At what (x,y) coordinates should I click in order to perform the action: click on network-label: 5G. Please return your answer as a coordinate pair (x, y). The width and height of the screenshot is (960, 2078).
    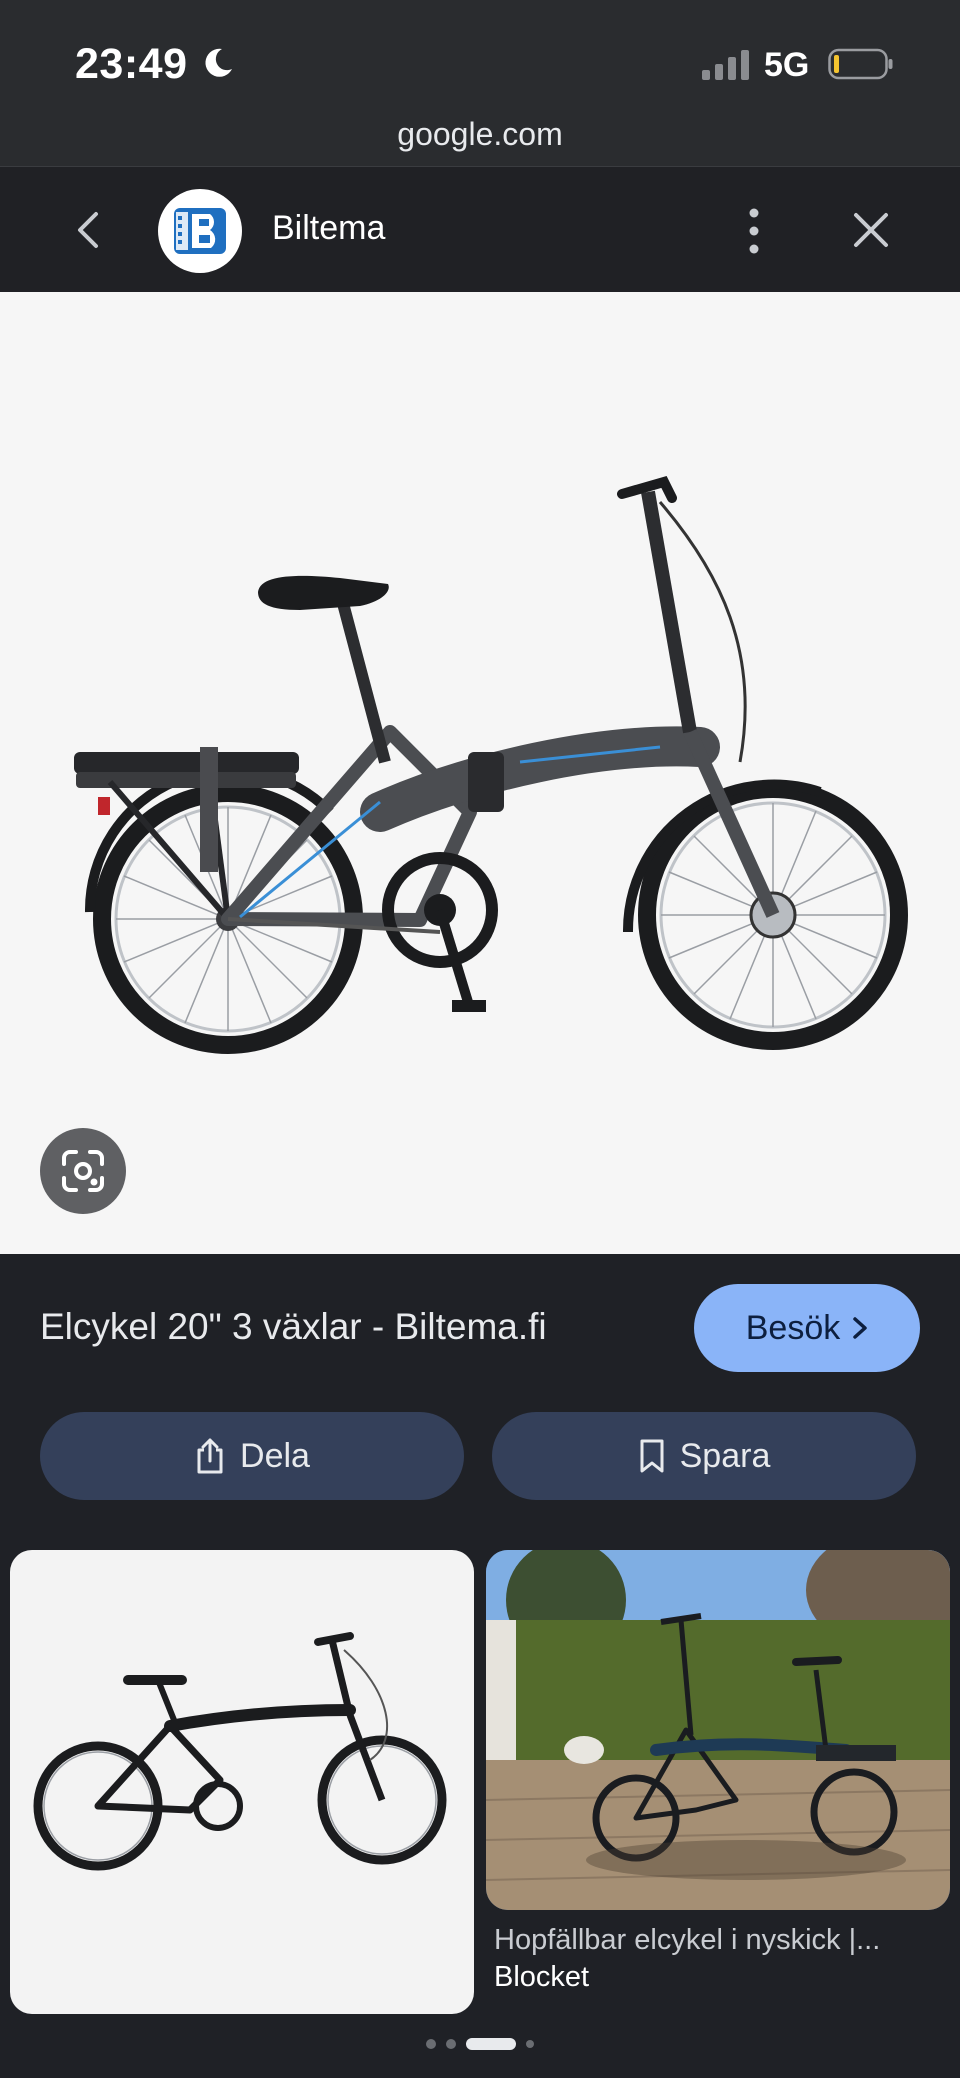
    Looking at the image, I should click on (787, 65).